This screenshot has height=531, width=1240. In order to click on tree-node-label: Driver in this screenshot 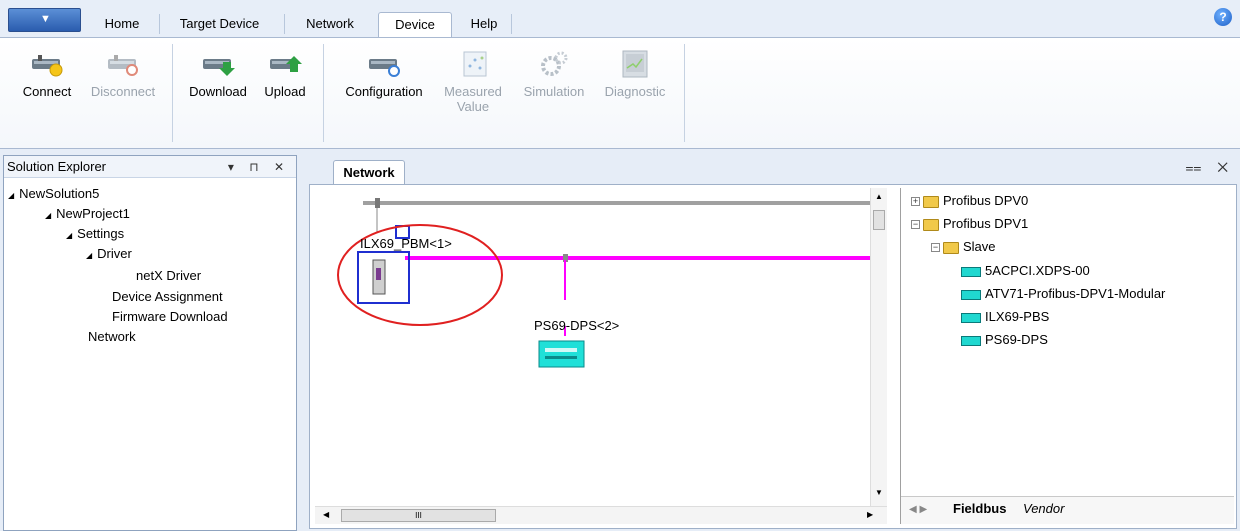, I will do `click(114, 253)`.